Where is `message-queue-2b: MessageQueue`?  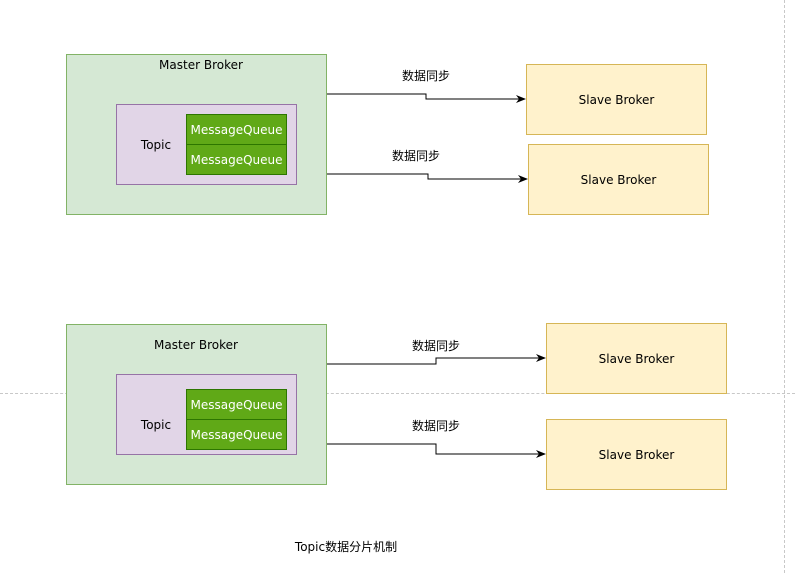
message-queue-2b: MessageQueue is located at coordinates (236, 434).